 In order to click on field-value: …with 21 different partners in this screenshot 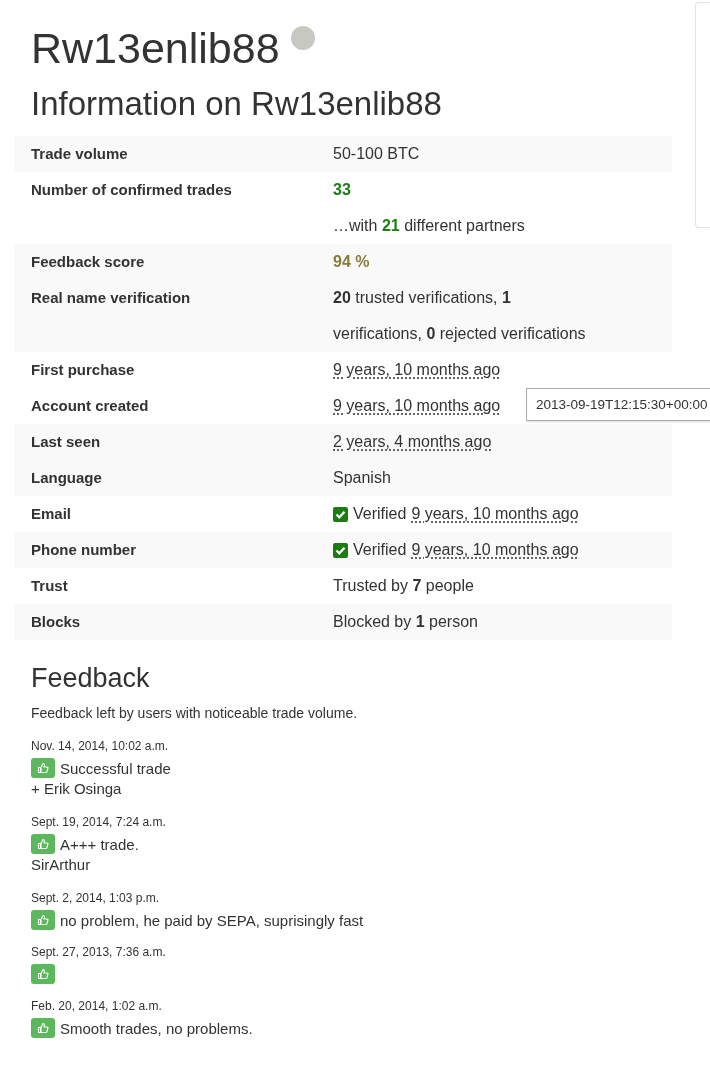, I will do `click(429, 226)`.